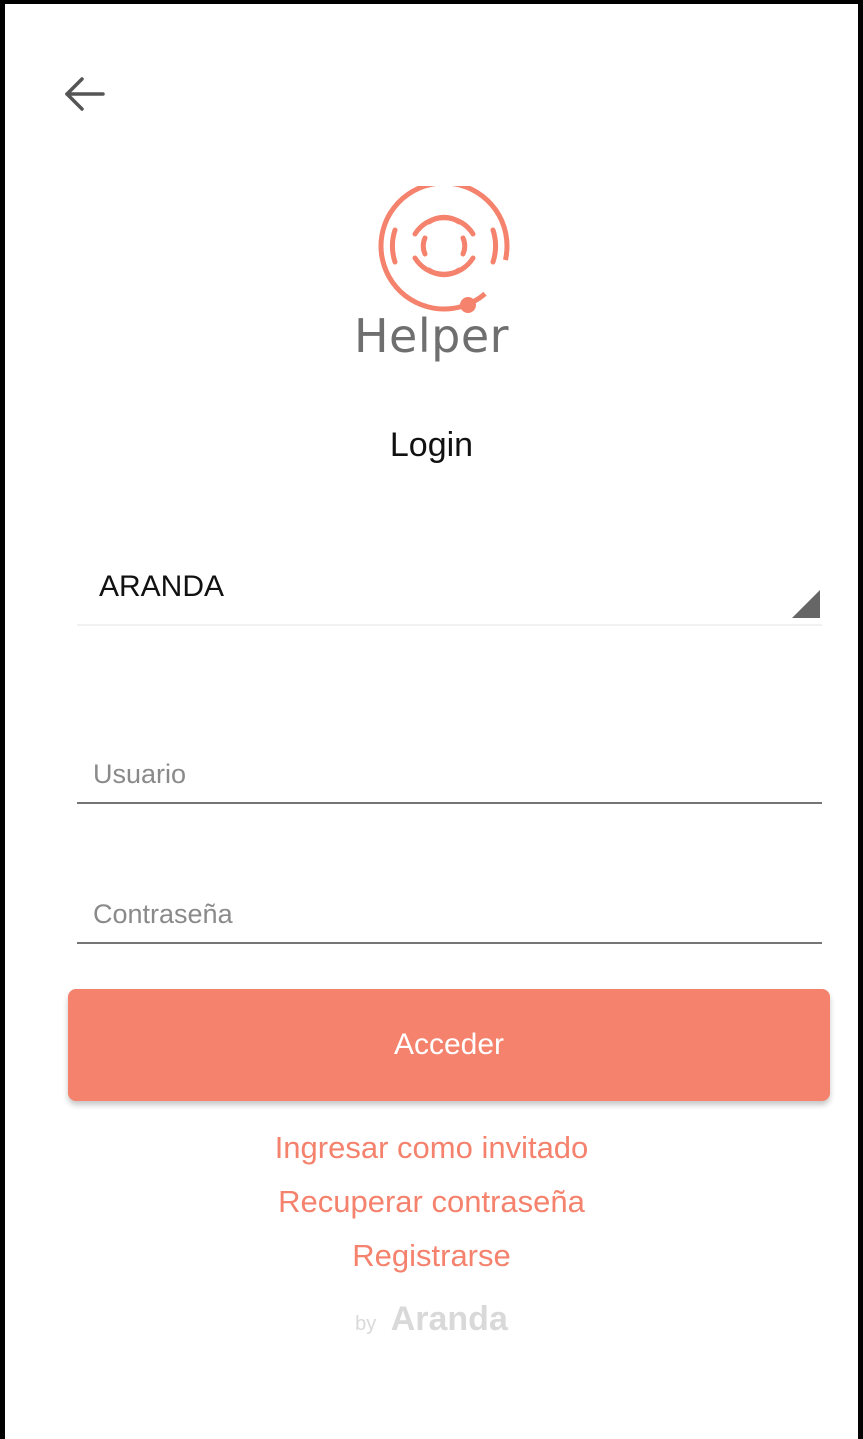 The width and height of the screenshot is (863, 1439). What do you see at coordinates (449, 1045) in the screenshot?
I see `login-button: Acceder` at bounding box center [449, 1045].